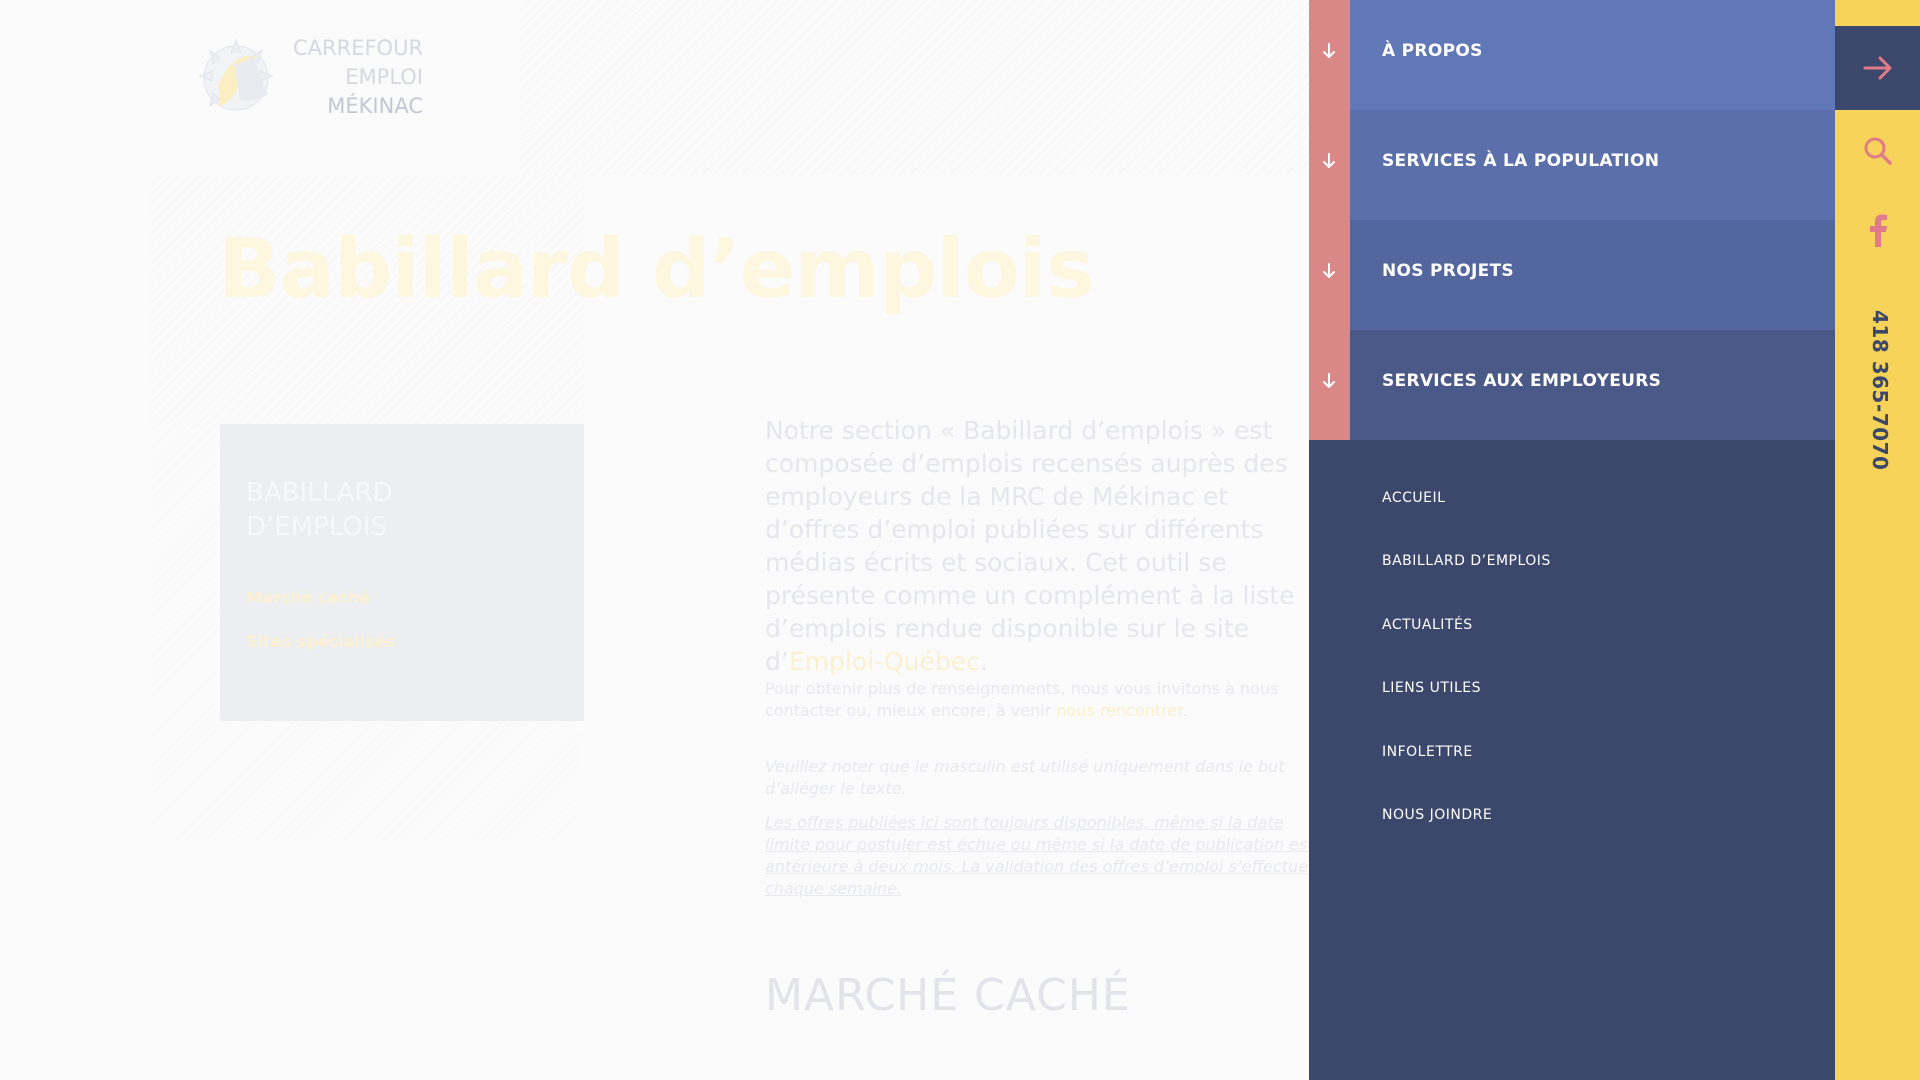 The width and height of the screenshot is (1920, 1080). Describe the element at coordinates (1427, 625) in the screenshot. I see `menu-link-actualites: ACTUALITÉS` at that location.